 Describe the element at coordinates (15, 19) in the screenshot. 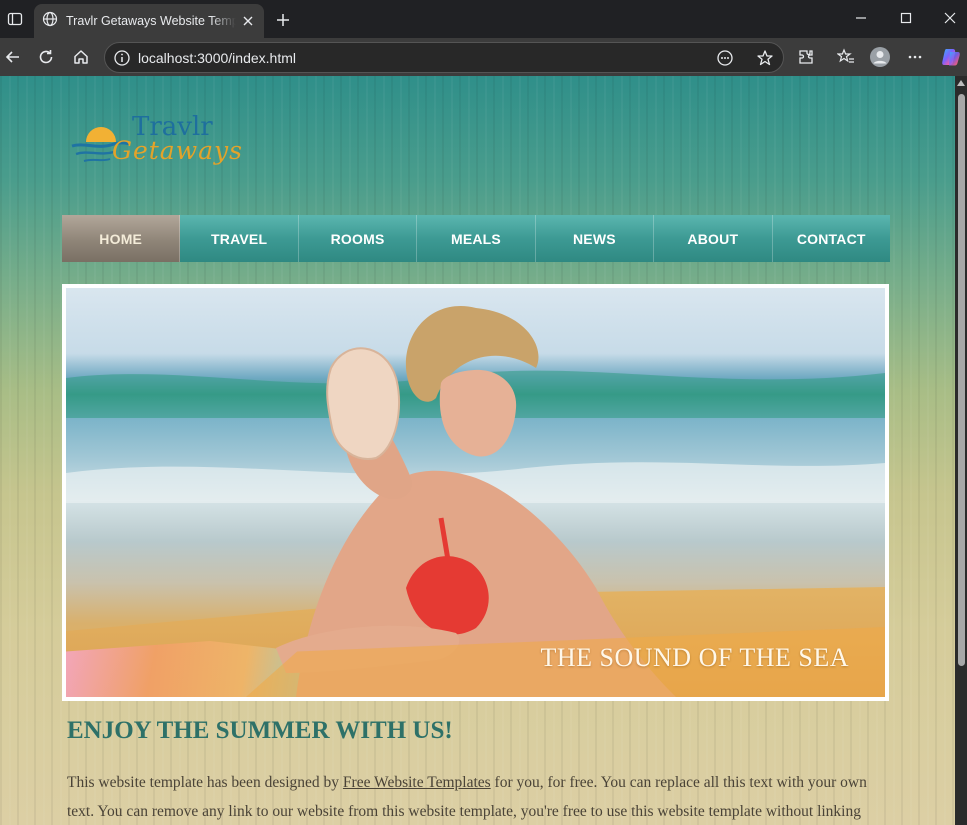

I see `sidebar-icon` at that location.